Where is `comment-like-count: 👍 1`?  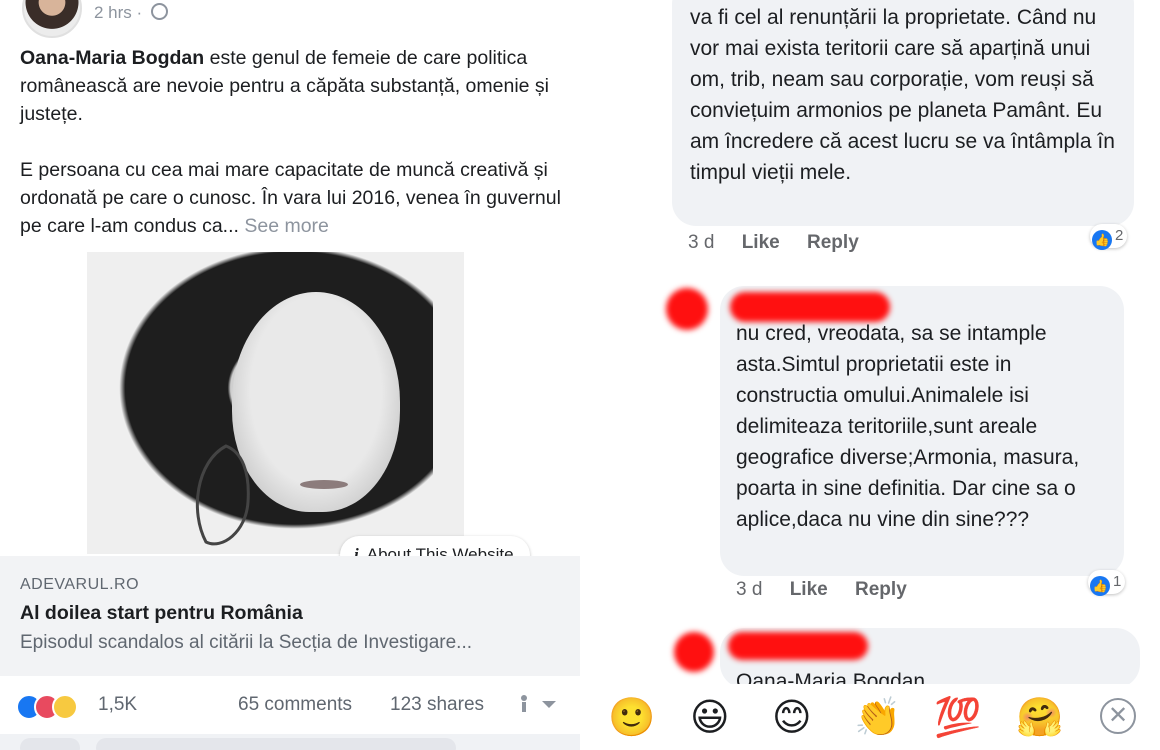
comment-like-count: 👍 1 is located at coordinates (1107, 583).